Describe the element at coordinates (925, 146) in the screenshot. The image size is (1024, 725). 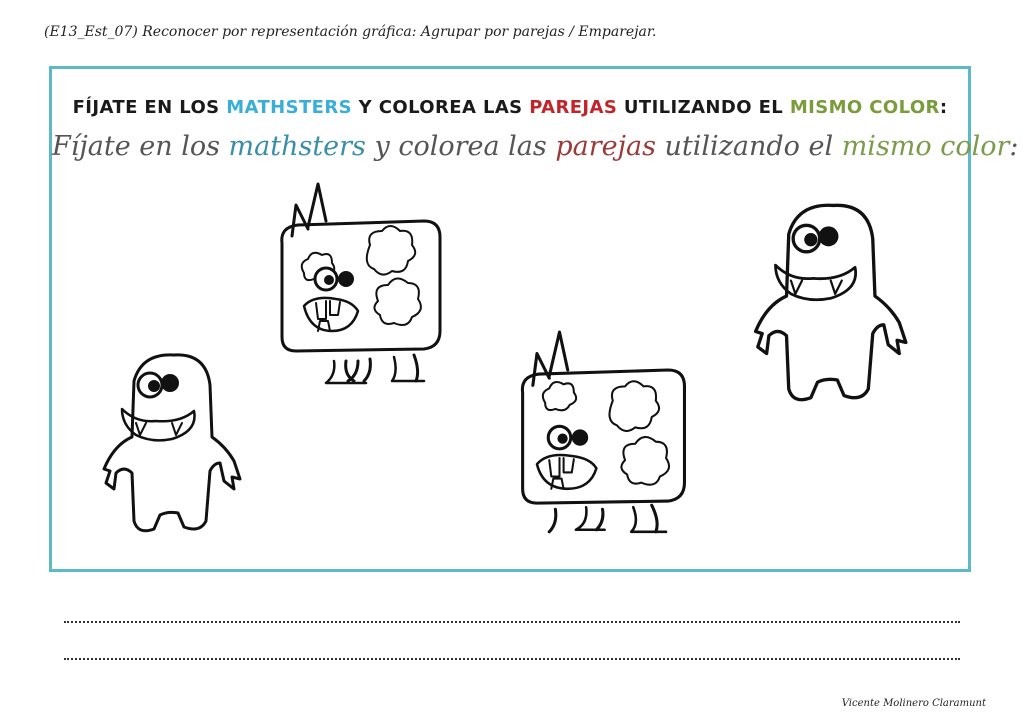
I see `keyword-mismo-color-script: mismo color` at that location.